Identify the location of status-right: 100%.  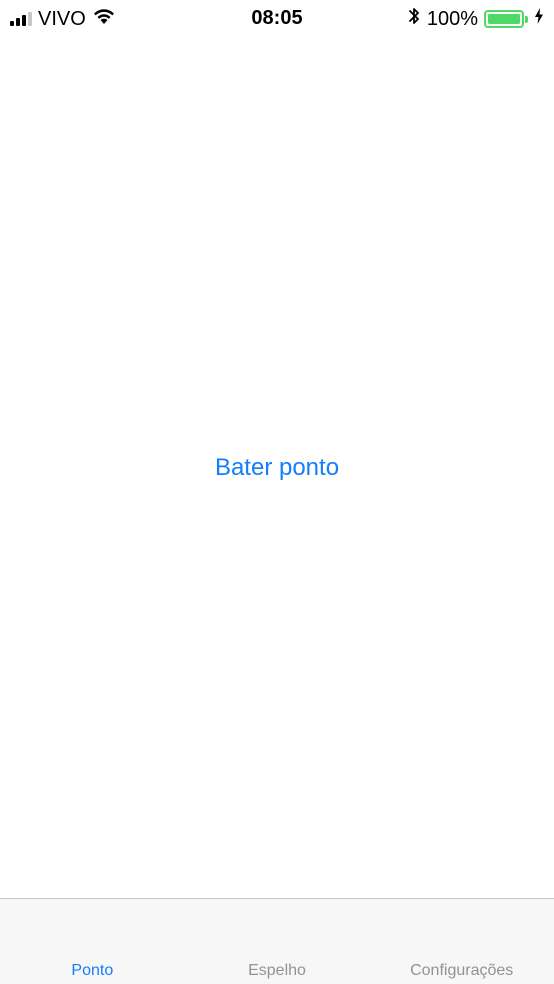
(475, 19).